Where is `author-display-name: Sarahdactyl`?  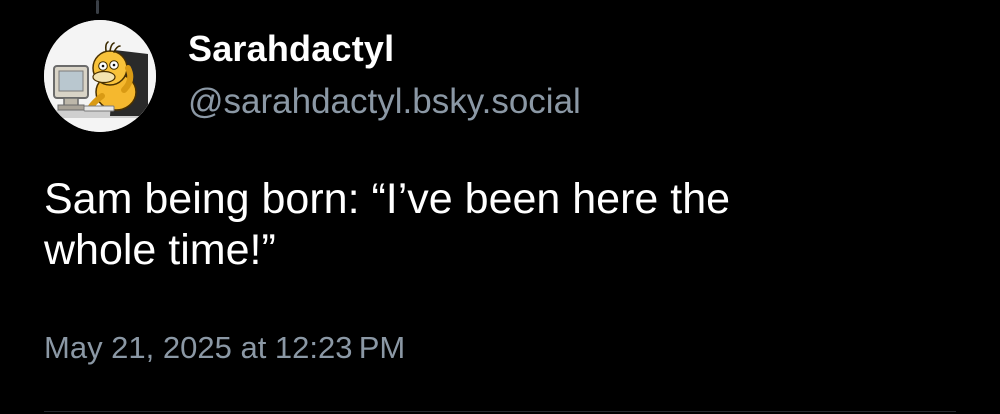 author-display-name: Sarahdactyl is located at coordinates (291, 49).